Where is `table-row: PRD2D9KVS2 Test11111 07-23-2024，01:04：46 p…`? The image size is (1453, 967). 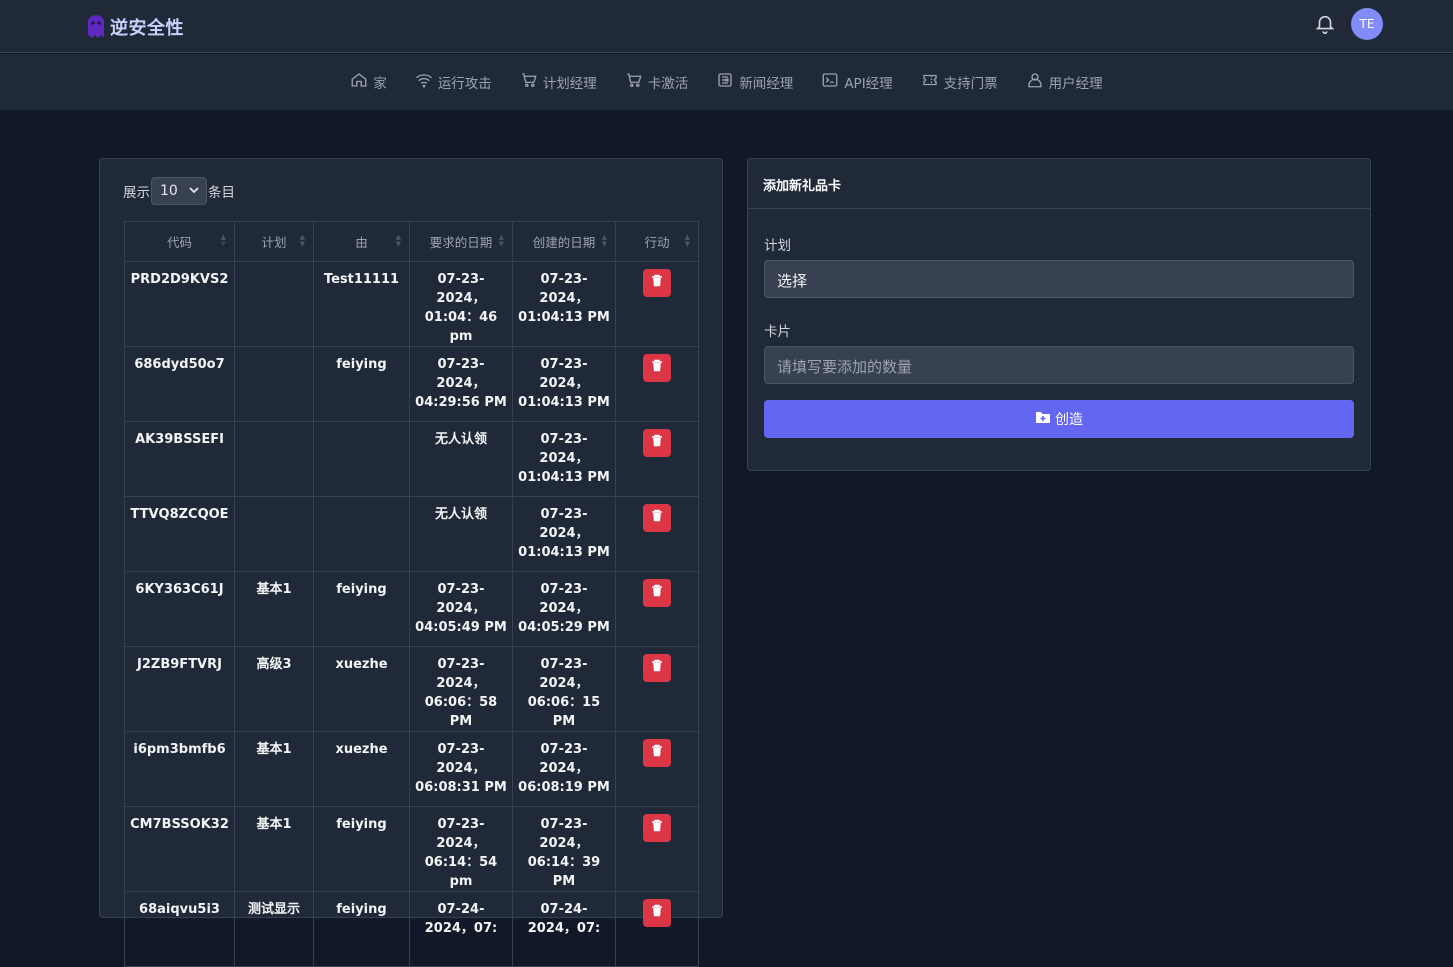 table-row: PRD2D9KVS2 Test11111 07-23-2024，01:04：46 p… is located at coordinates (411, 304).